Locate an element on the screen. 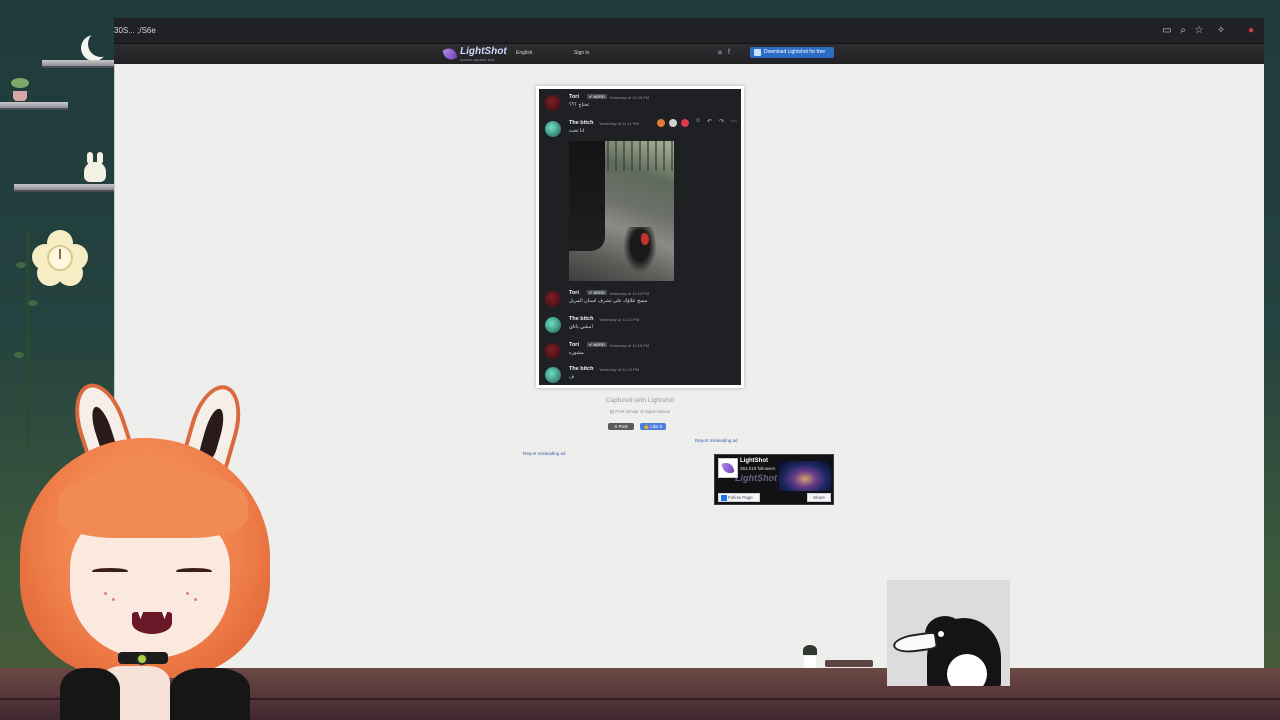 This screenshot has width=1280, height=720. sign-in-link: Sign in is located at coordinates (581, 53).